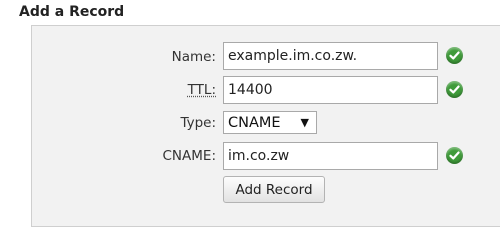 The image size is (500, 242). Describe the element at coordinates (193, 57) in the screenshot. I see `name-label: Name:` at that location.